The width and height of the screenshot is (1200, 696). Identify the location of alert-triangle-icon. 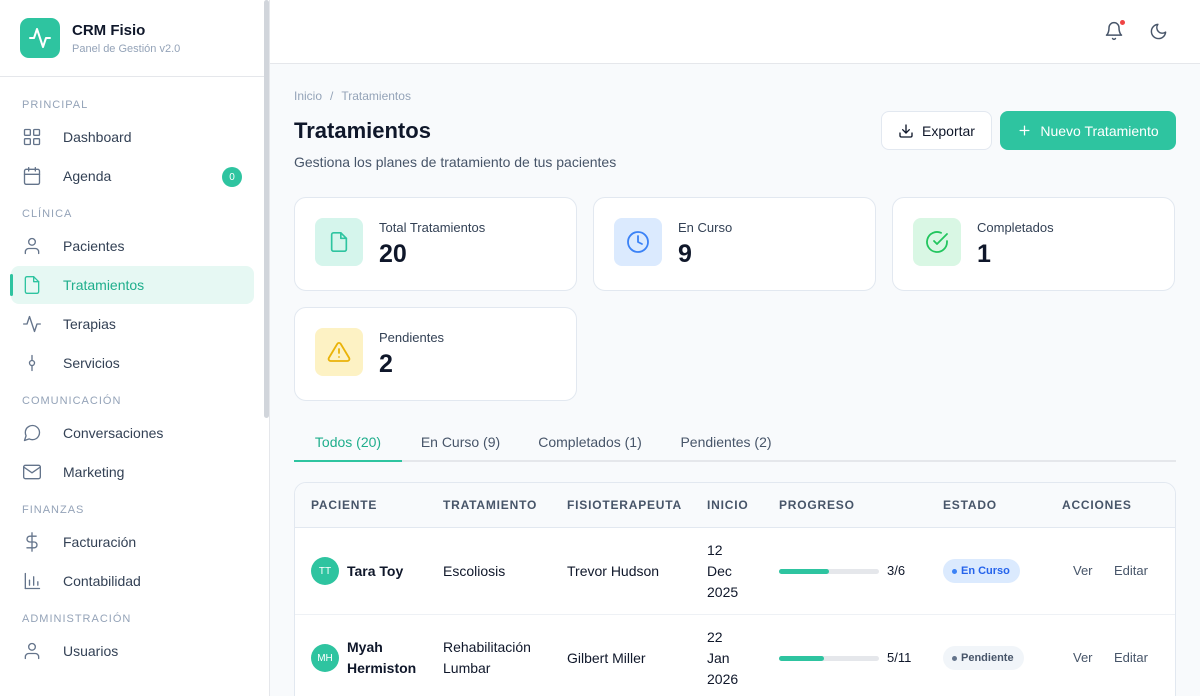
(339, 352).